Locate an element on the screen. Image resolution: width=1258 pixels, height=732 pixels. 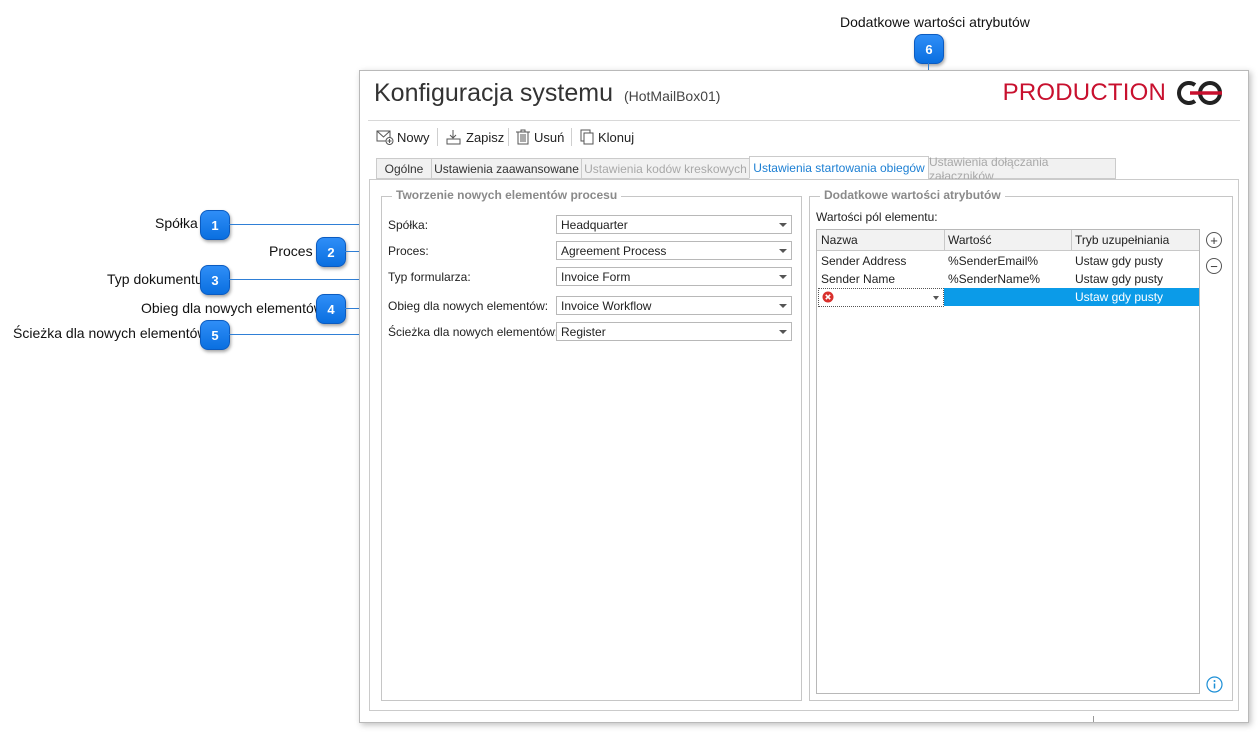
workflow-label: Obieg dla nowych elementów: is located at coordinates (468, 306).